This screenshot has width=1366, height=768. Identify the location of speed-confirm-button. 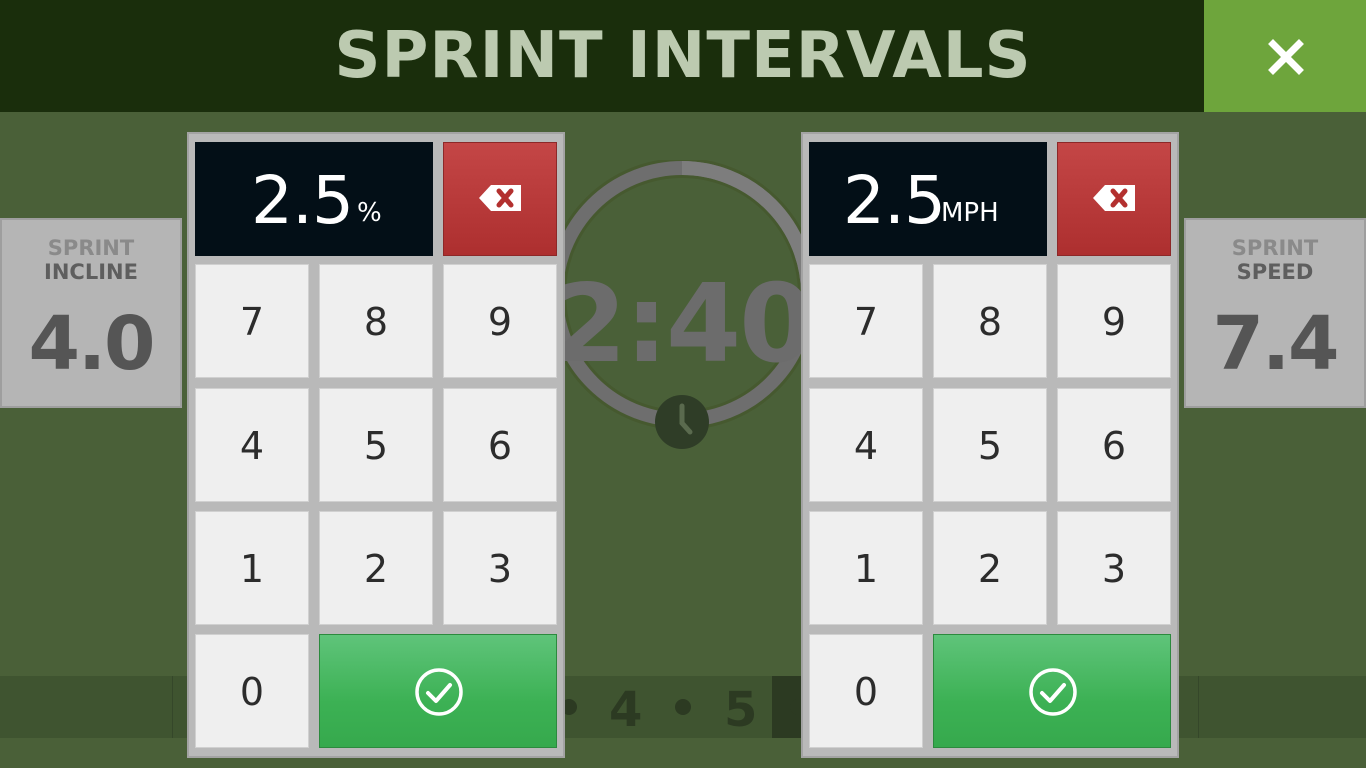
(1052, 691).